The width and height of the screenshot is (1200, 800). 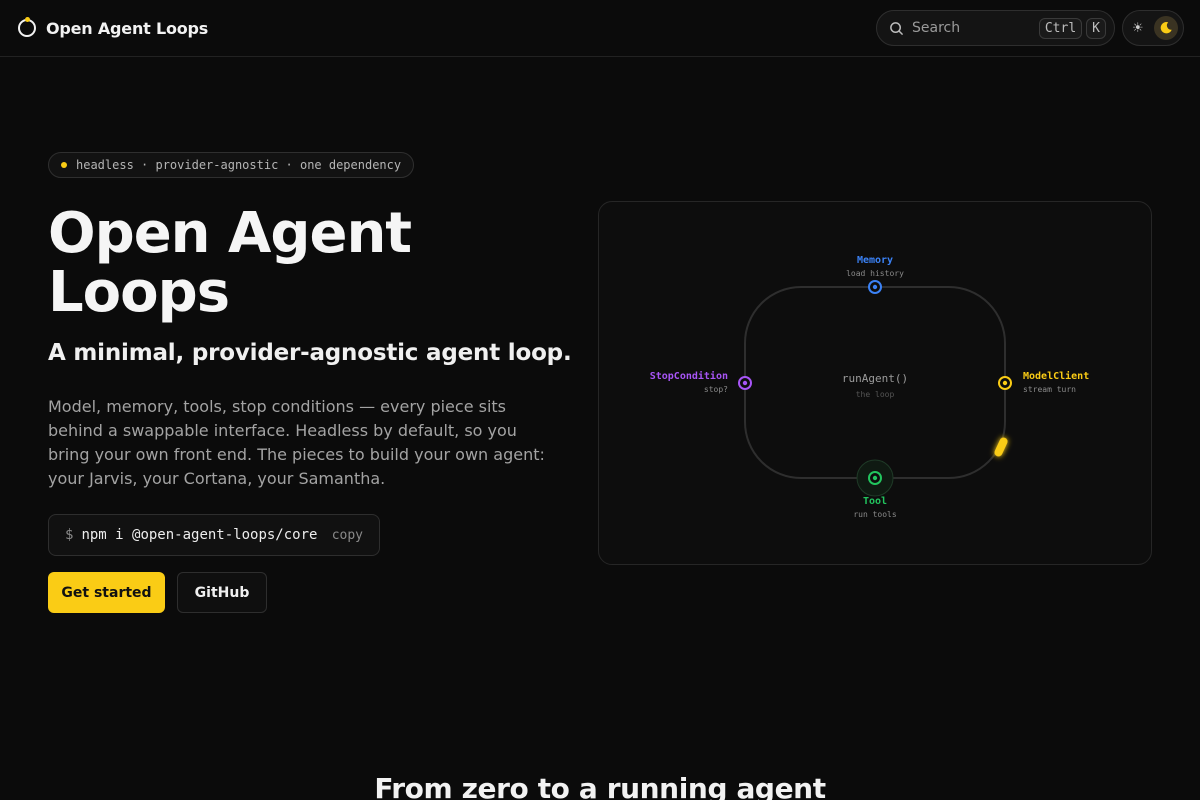 I want to click on top-navigation-bar: Open Agent Loops Search Ctrl K ☀, so click(x=600, y=28).